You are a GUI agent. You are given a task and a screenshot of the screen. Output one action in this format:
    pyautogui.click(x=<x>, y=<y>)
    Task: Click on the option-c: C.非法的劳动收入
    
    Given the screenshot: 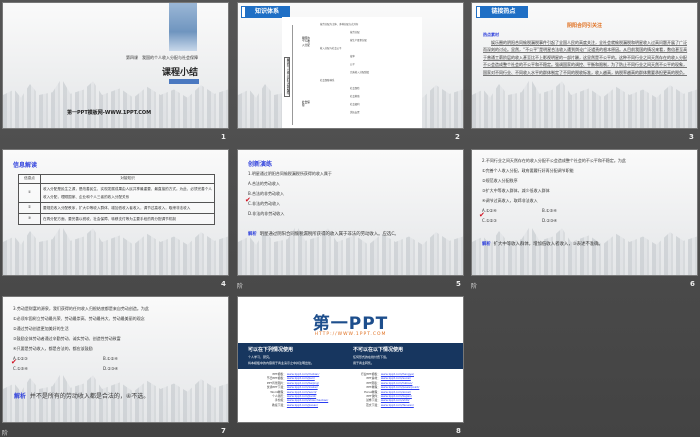 What is the action you would take?
    pyautogui.click(x=264, y=203)
    